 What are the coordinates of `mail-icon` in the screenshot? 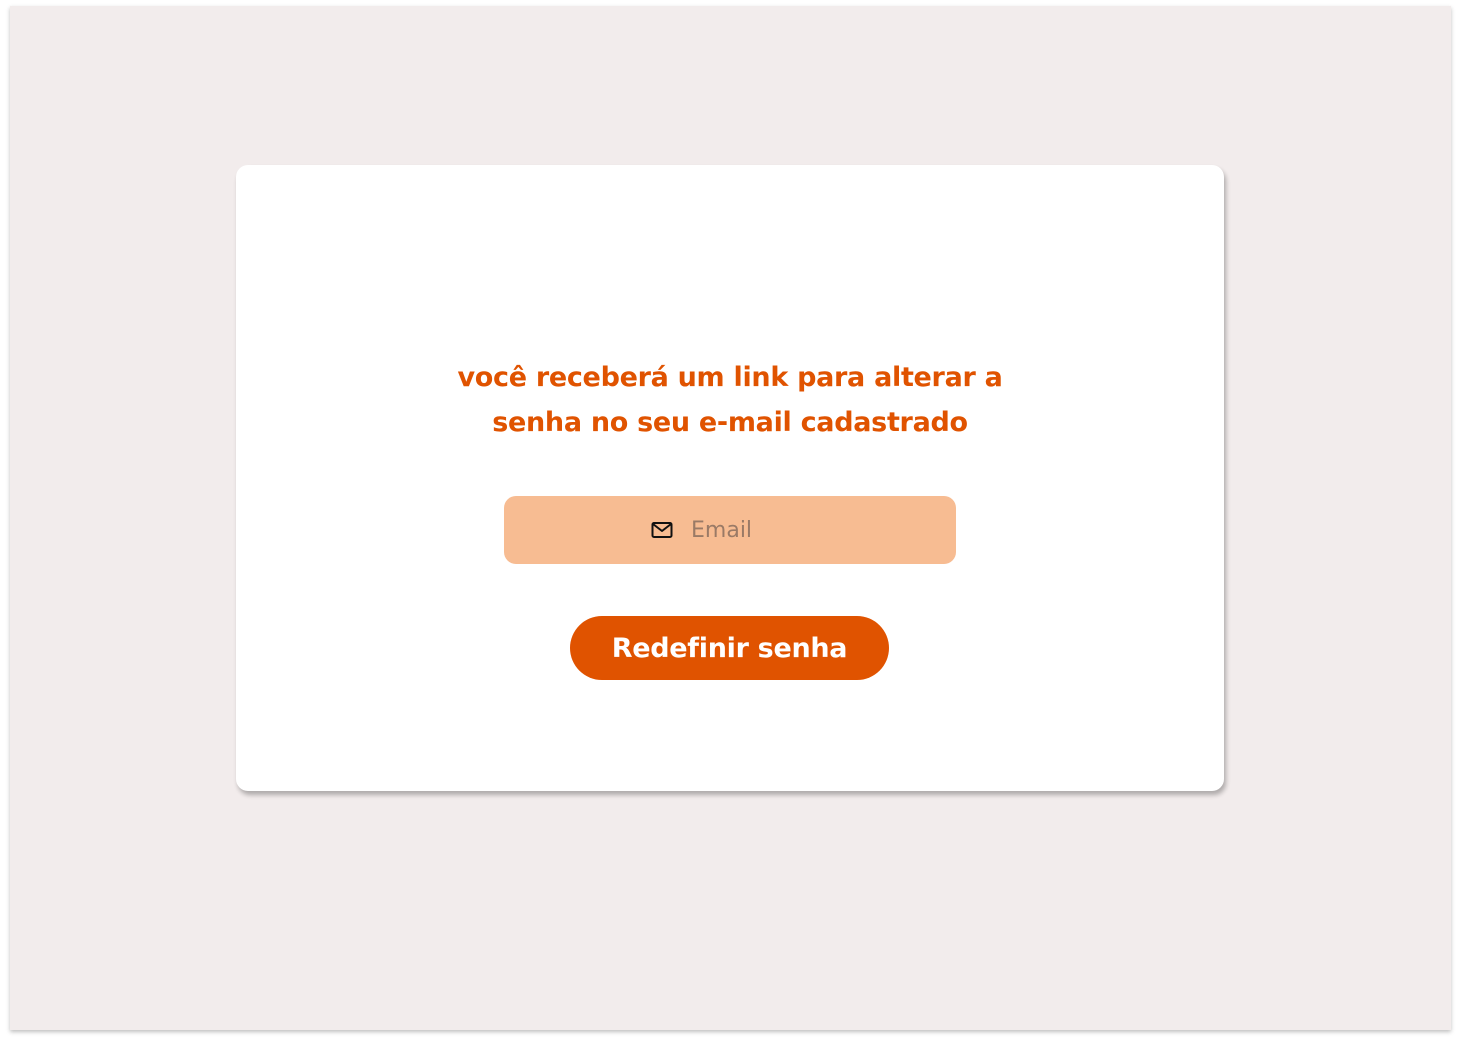 It's located at (662, 530).